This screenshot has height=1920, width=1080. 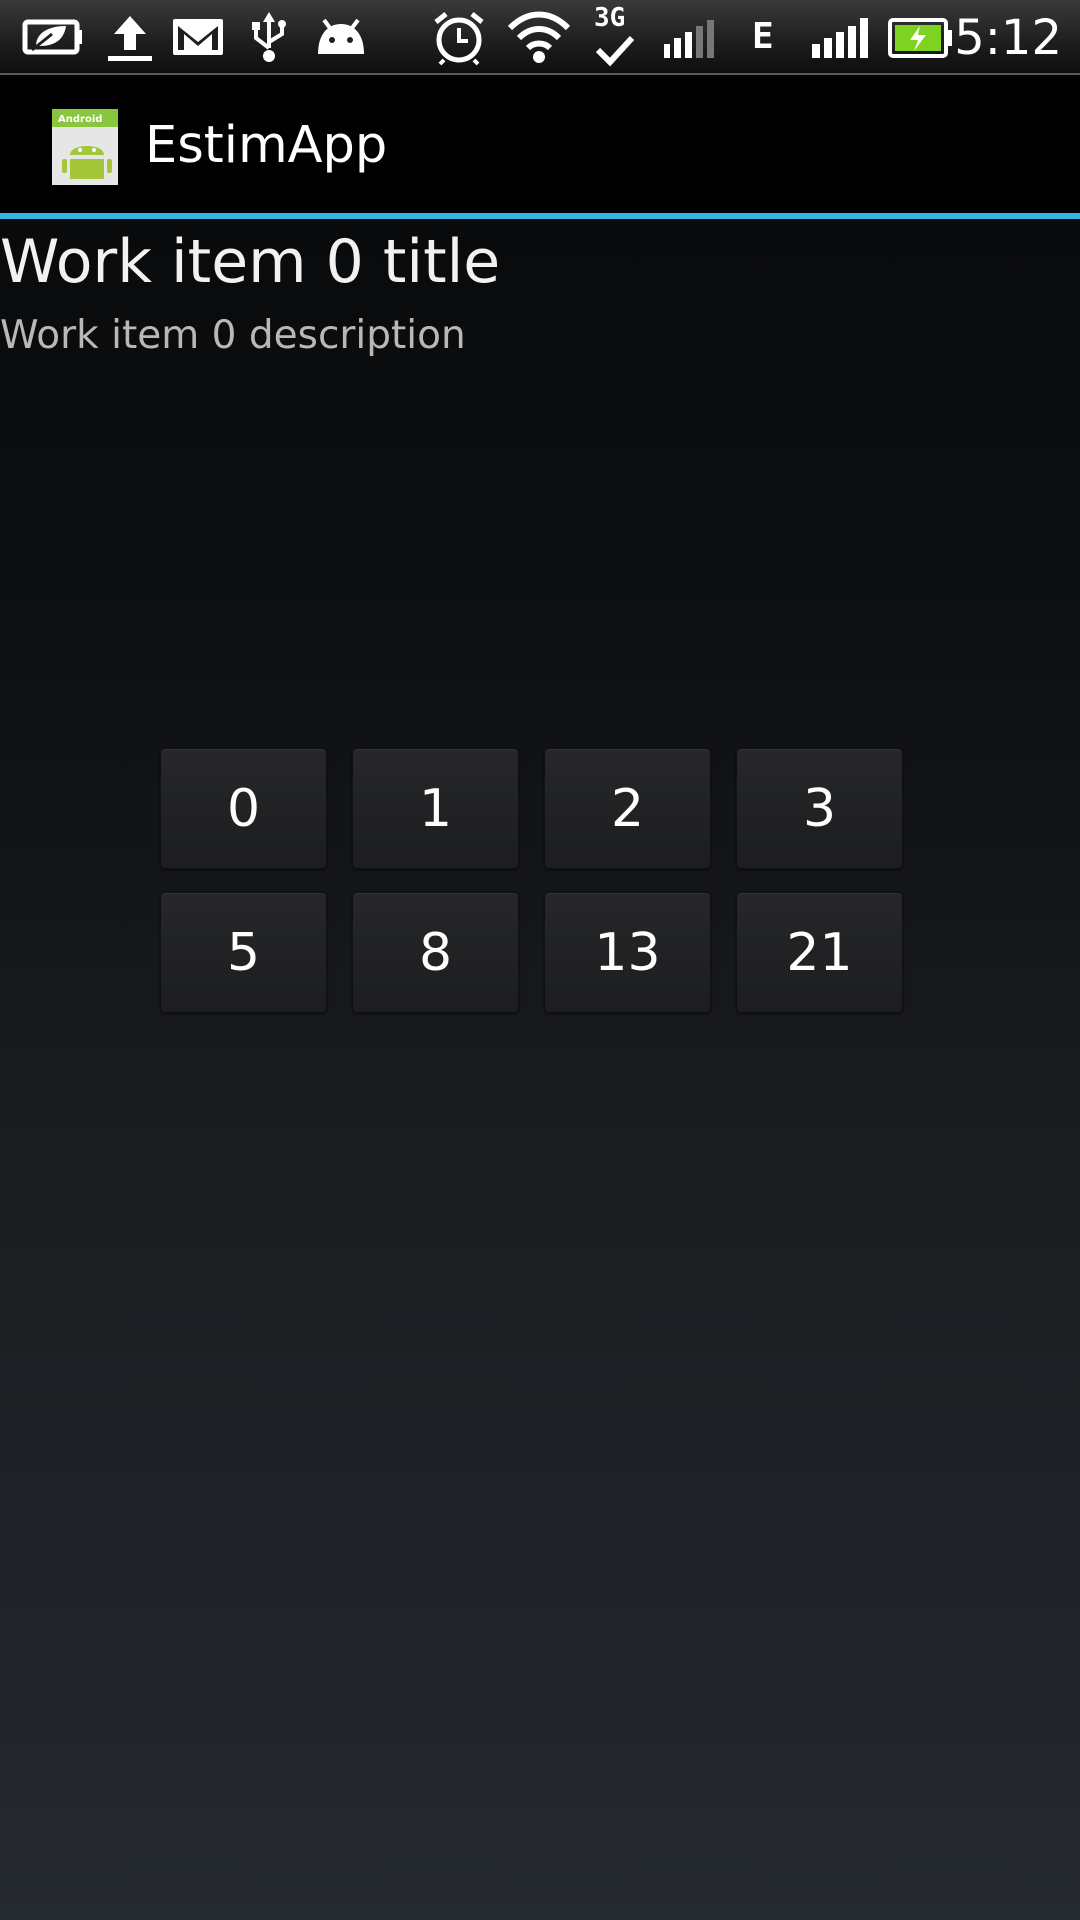 What do you see at coordinates (615, 37) in the screenshot?
I see `3g-sync-icon: 3G` at bounding box center [615, 37].